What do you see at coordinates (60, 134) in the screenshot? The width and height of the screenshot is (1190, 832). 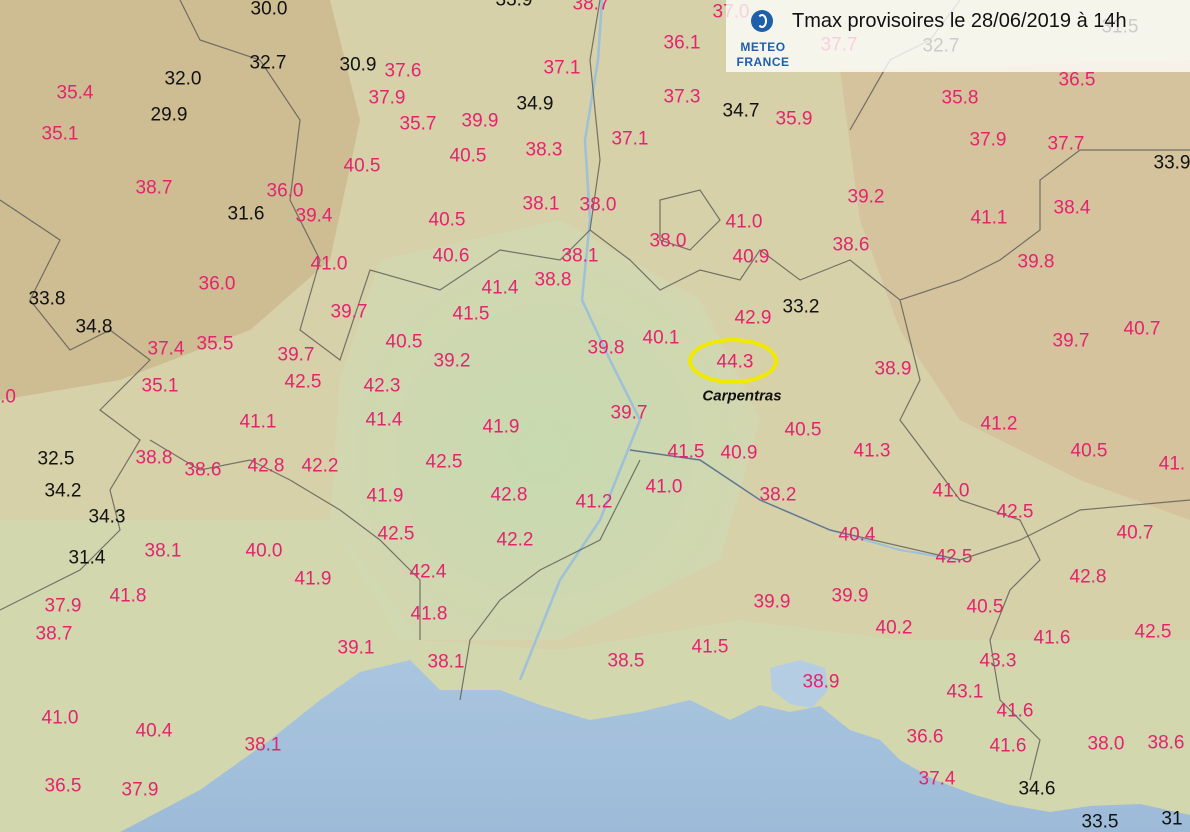 I see `station-temperature: 35.1` at bounding box center [60, 134].